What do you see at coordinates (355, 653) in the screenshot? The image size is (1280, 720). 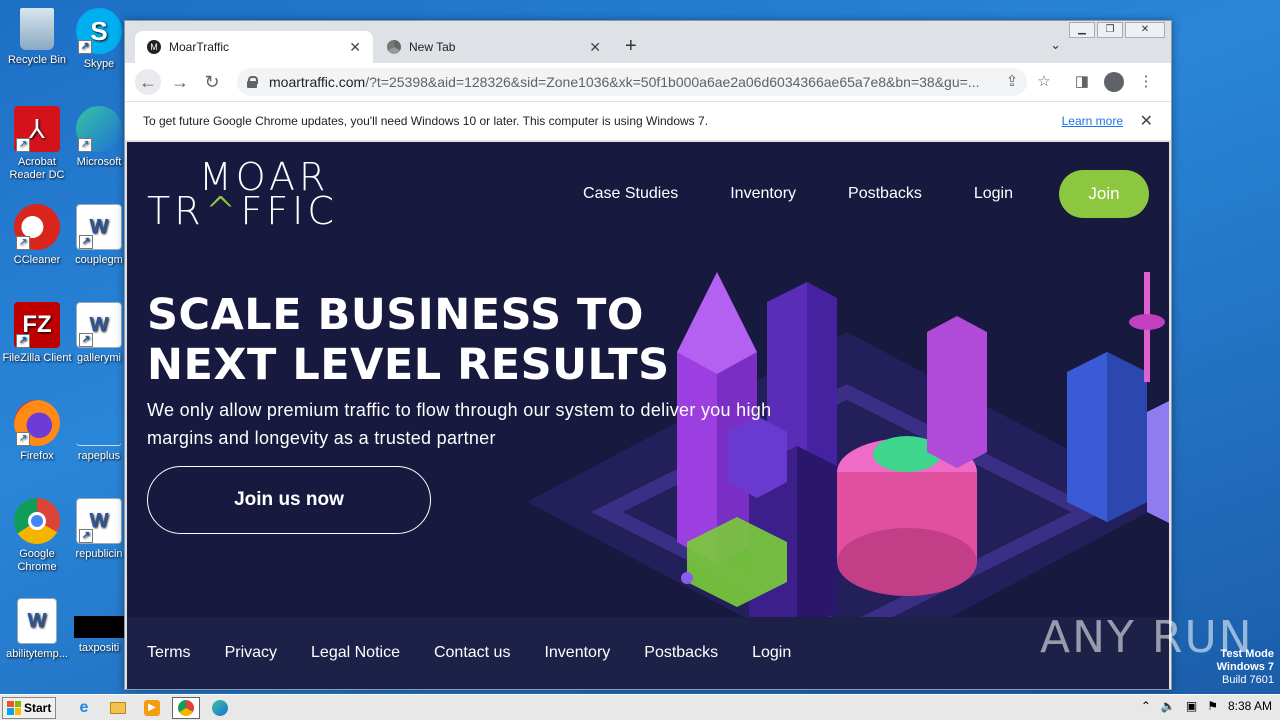 I see `footer-link-legal-notice: Legal Notice` at bounding box center [355, 653].